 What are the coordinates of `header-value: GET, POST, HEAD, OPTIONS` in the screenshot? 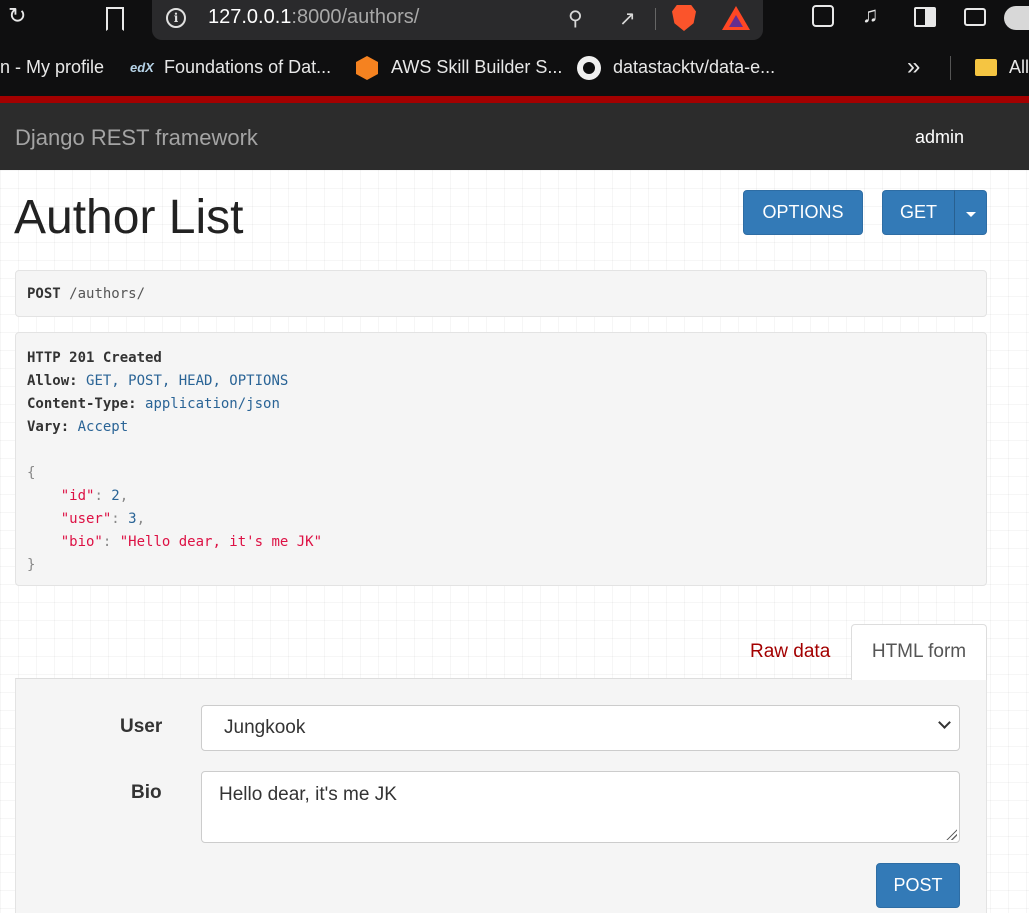 It's located at (187, 381).